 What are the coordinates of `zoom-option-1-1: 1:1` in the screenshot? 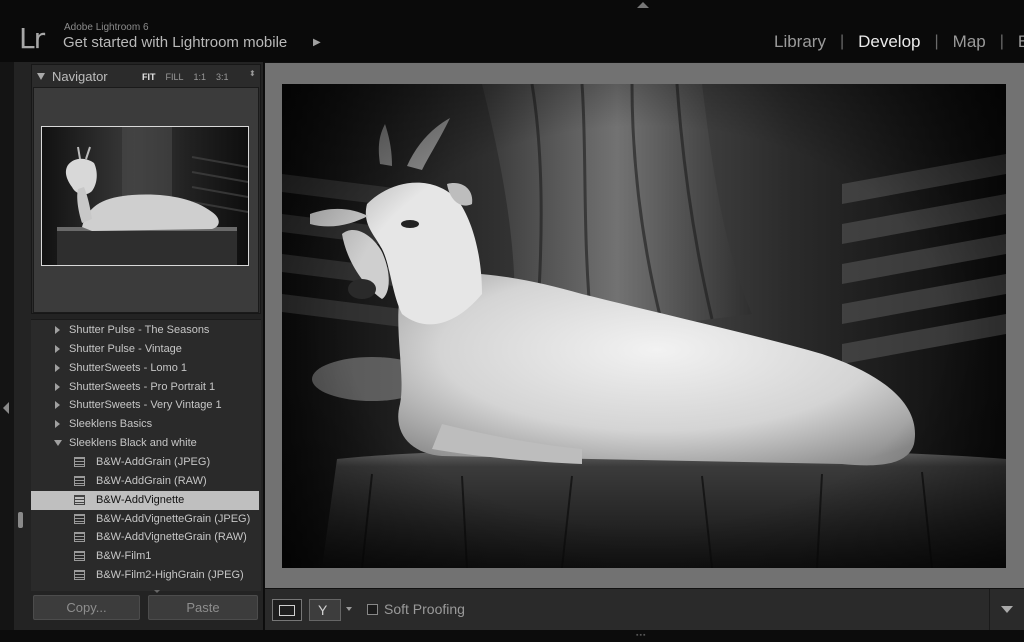 It's located at (200, 77).